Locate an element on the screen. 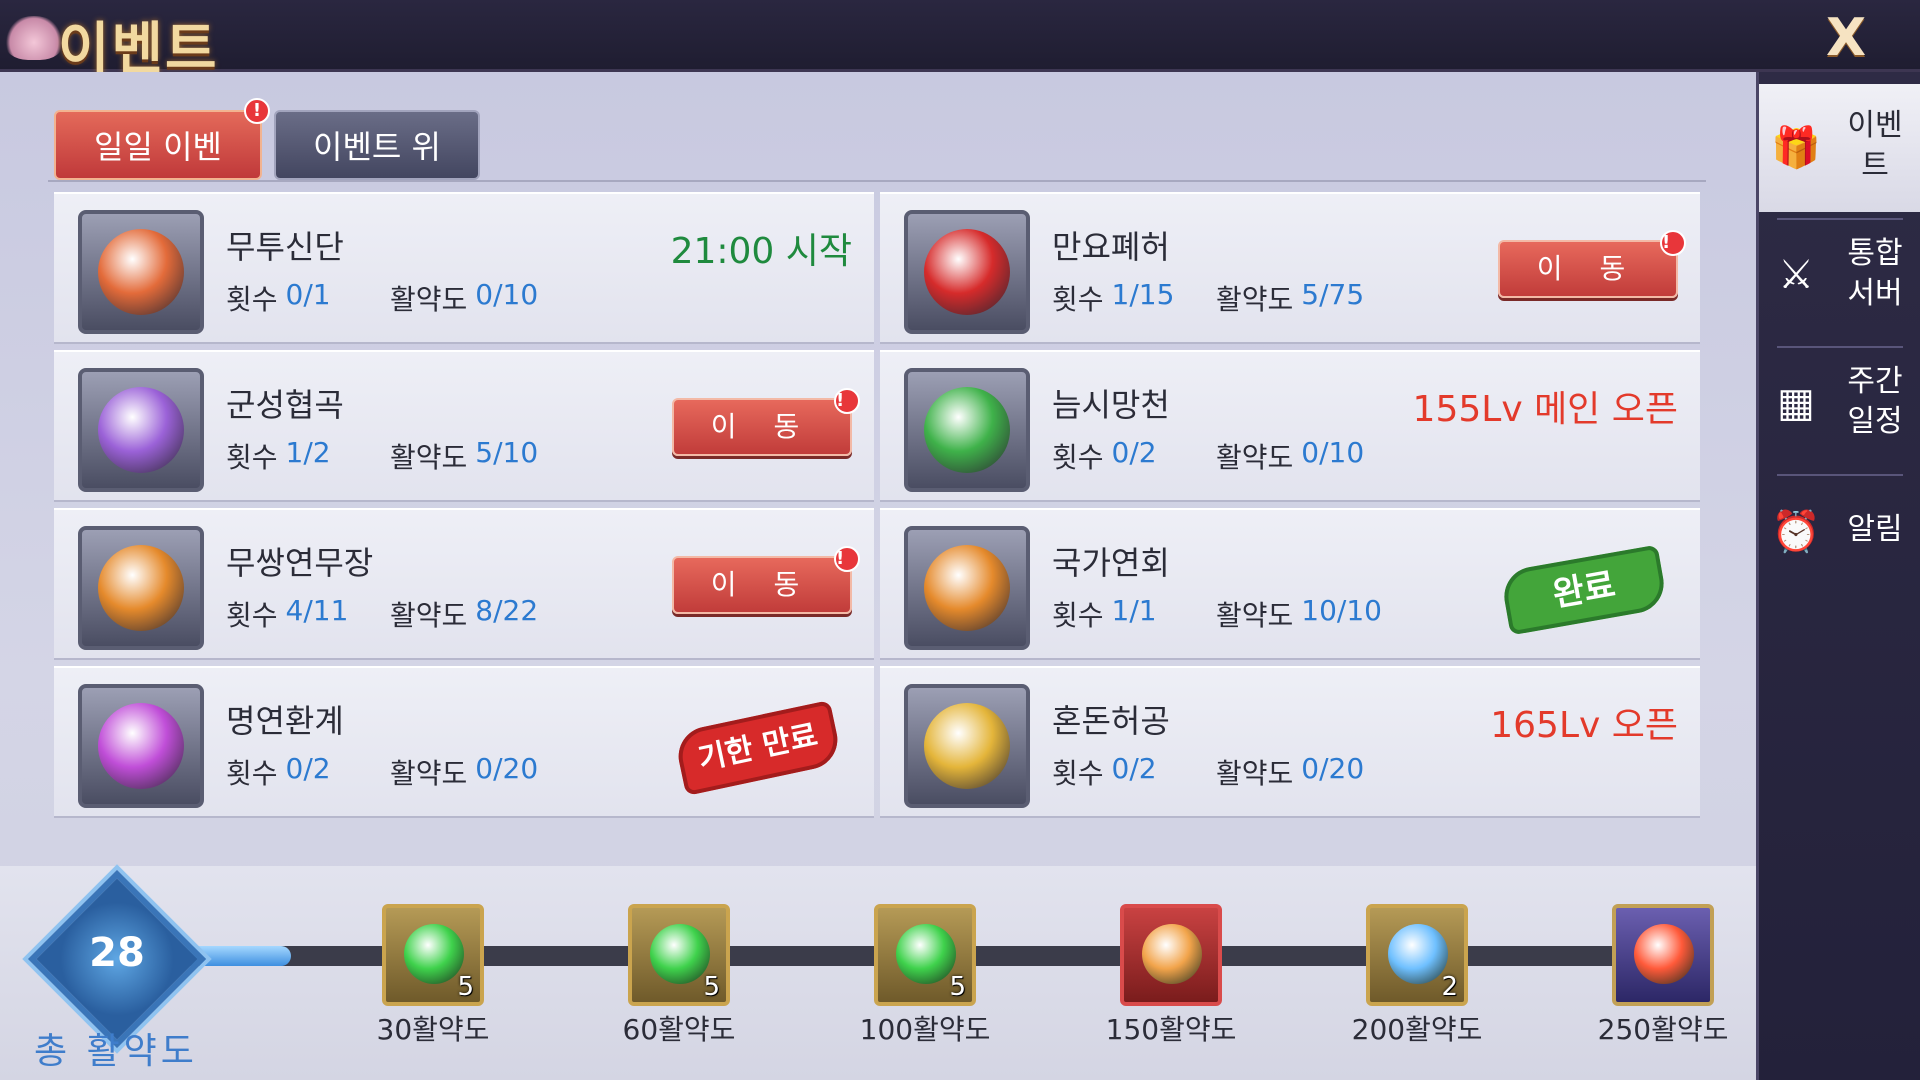 The width and height of the screenshot is (1920, 1080). event-name: 군성협곡 is located at coordinates (285, 405).